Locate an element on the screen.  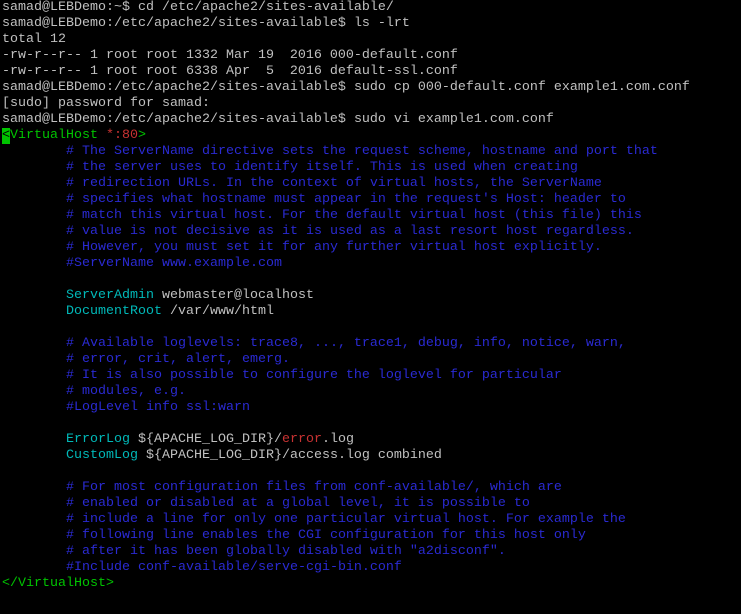
directive-value-suffix: .log is located at coordinates (337, 439).